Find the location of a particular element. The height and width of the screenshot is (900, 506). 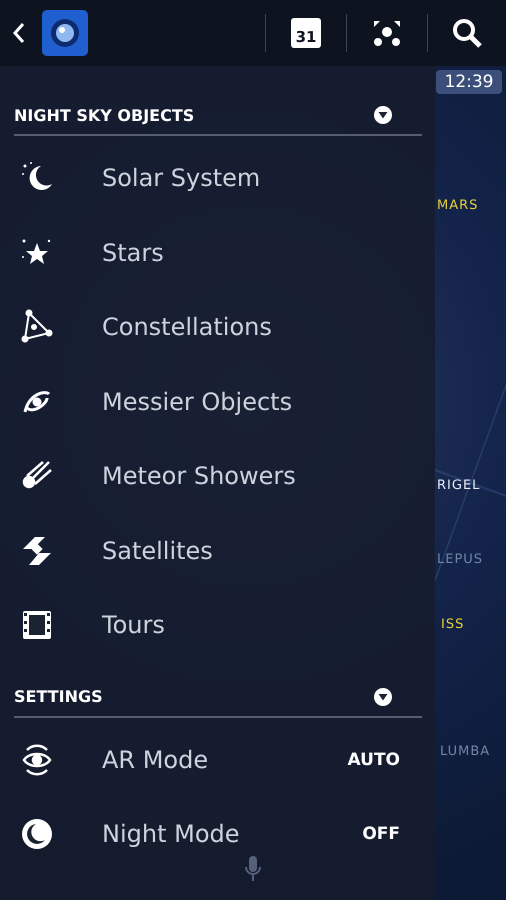

menu-item: Constellations is located at coordinates (217, 327).